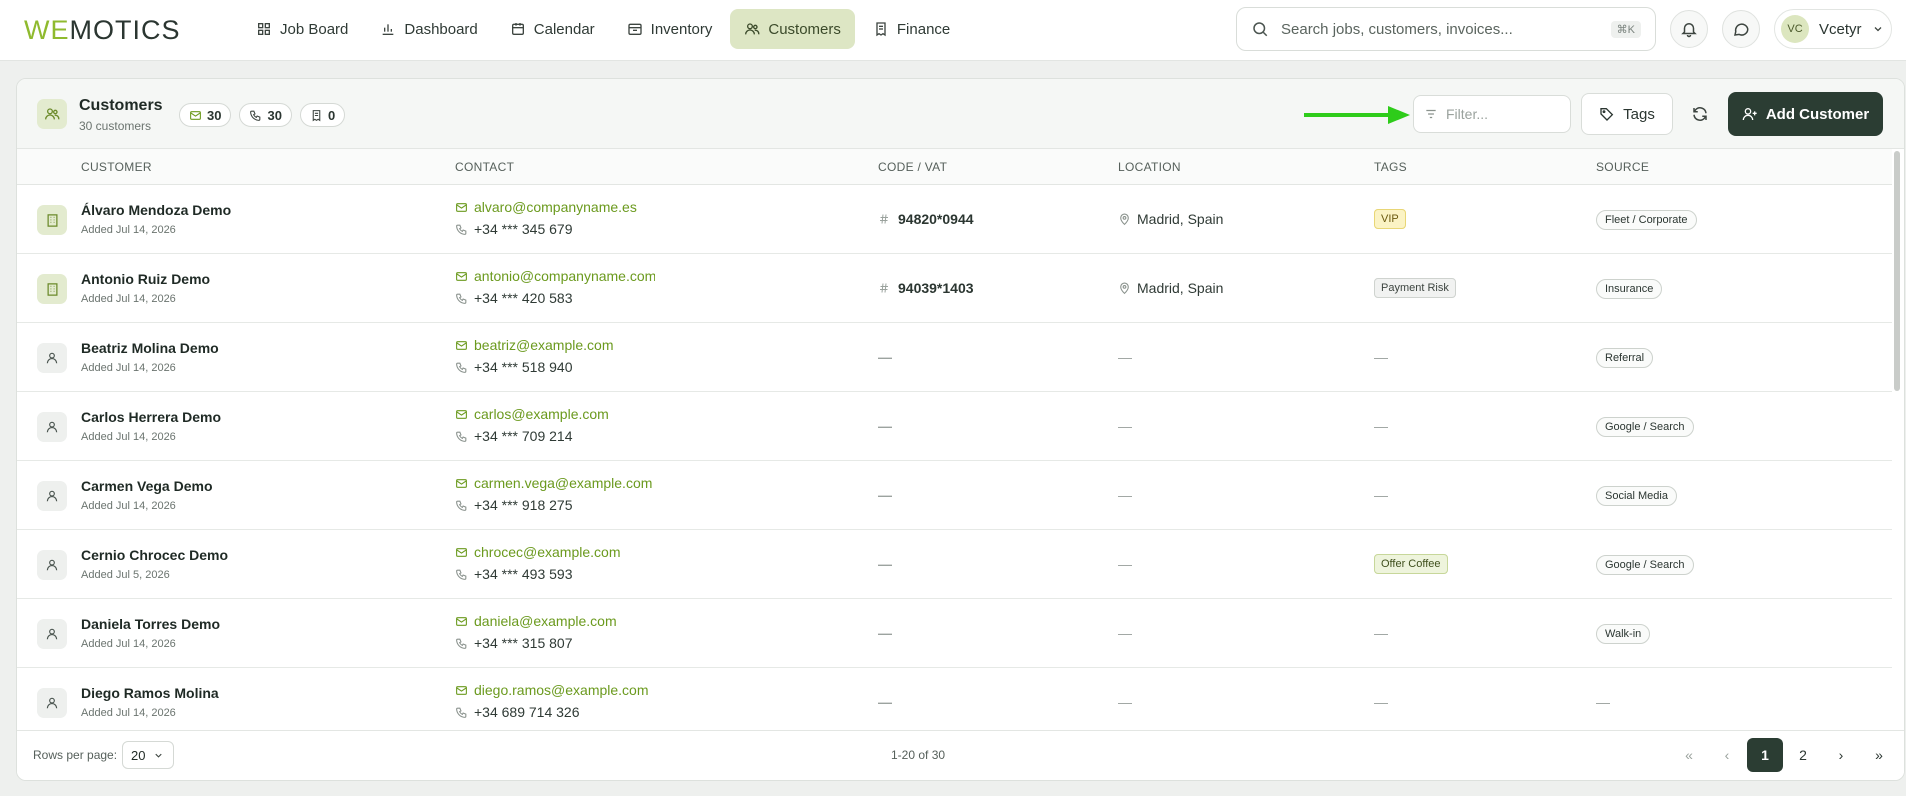  Describe the element at coordinates (881, 29) in the screenshot. I see `receipt-icon` at that location.